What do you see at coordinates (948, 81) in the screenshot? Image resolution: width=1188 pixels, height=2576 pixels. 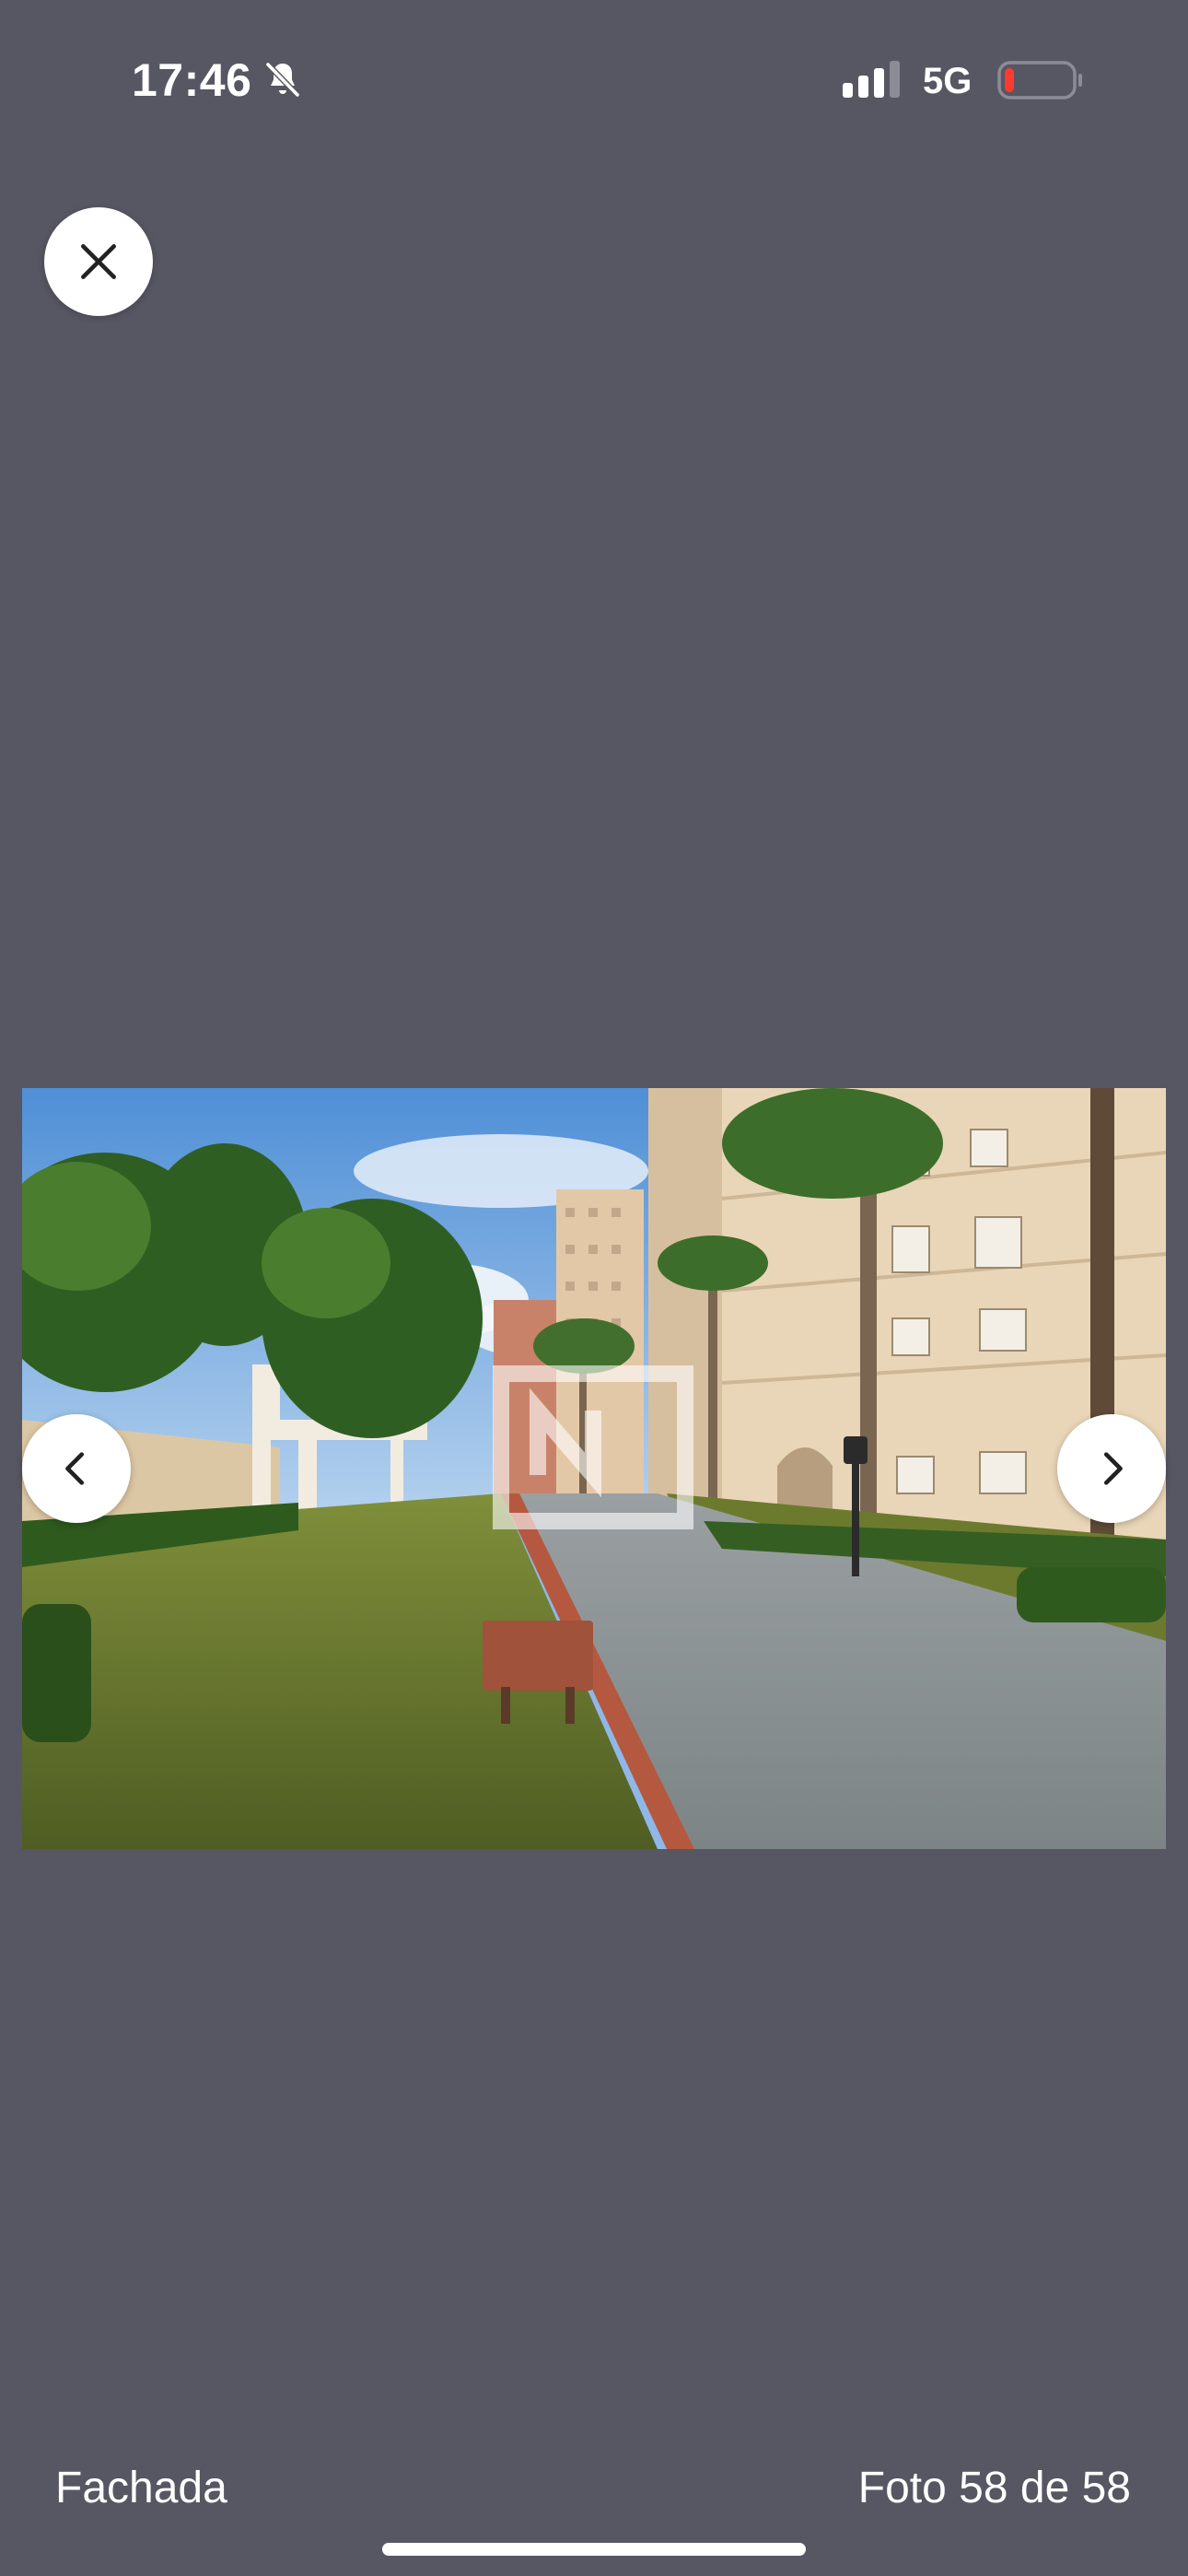 I see `network-type: 5G` at bounding box center [948, 81].